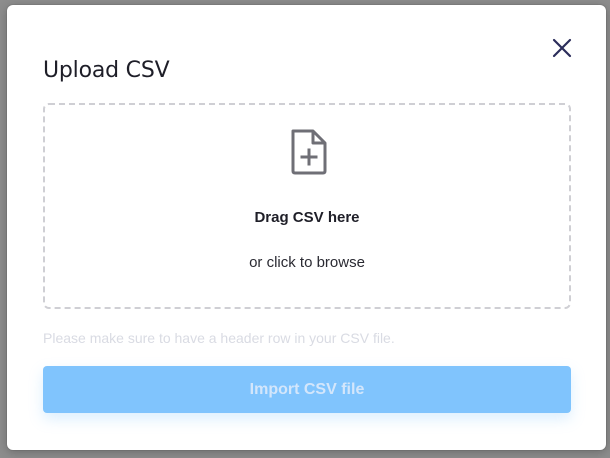 The height and width of the screenshot is (458, 610). I want to click on file-plus-icon, so click(309, 152).